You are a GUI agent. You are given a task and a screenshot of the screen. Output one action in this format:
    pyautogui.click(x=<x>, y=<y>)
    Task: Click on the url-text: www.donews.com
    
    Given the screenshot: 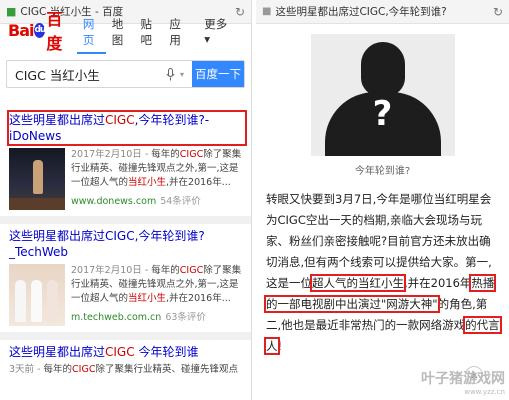 What is the action you would take?
    pyautogui.click(x=114, y=201)
    